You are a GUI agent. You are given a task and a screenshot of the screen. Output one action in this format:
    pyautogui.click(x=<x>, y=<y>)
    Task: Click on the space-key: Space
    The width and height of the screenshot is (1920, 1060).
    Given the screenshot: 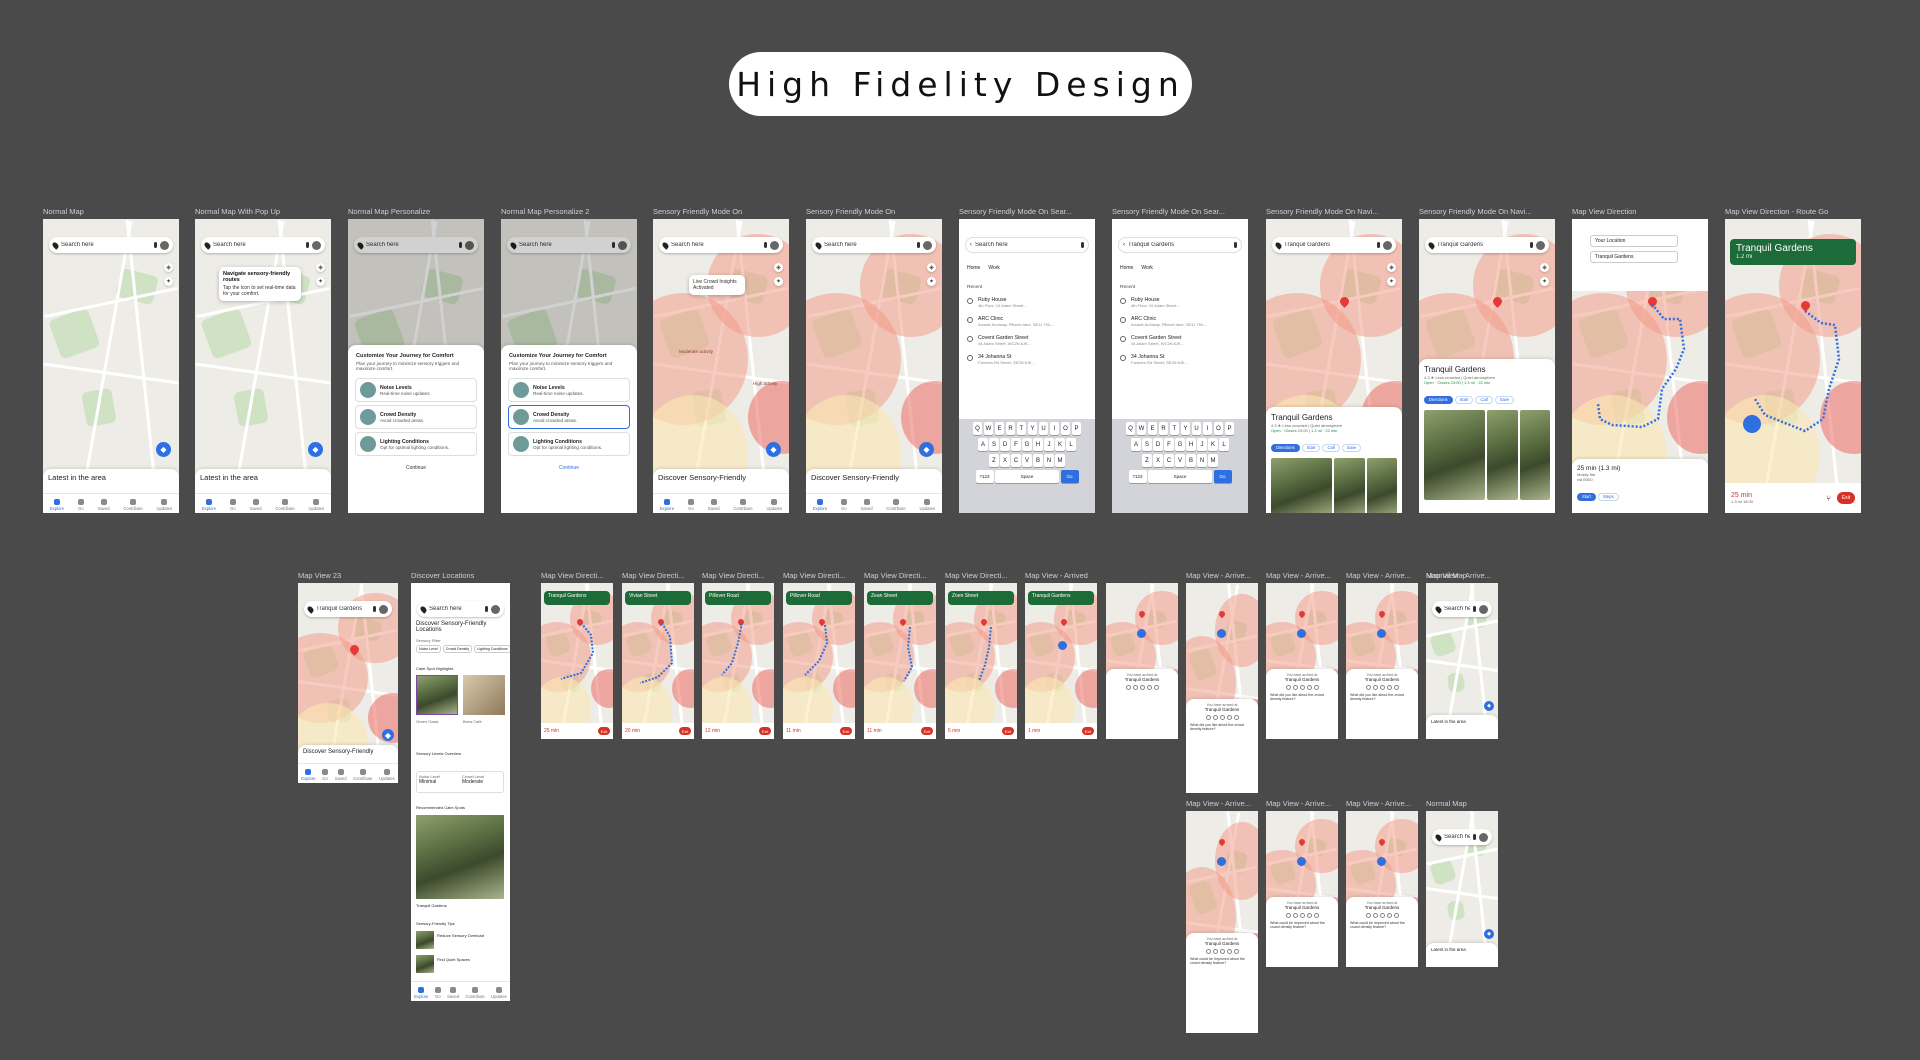 What is the action you would take?
    pyautogui.click(x=1027, y=476)
    